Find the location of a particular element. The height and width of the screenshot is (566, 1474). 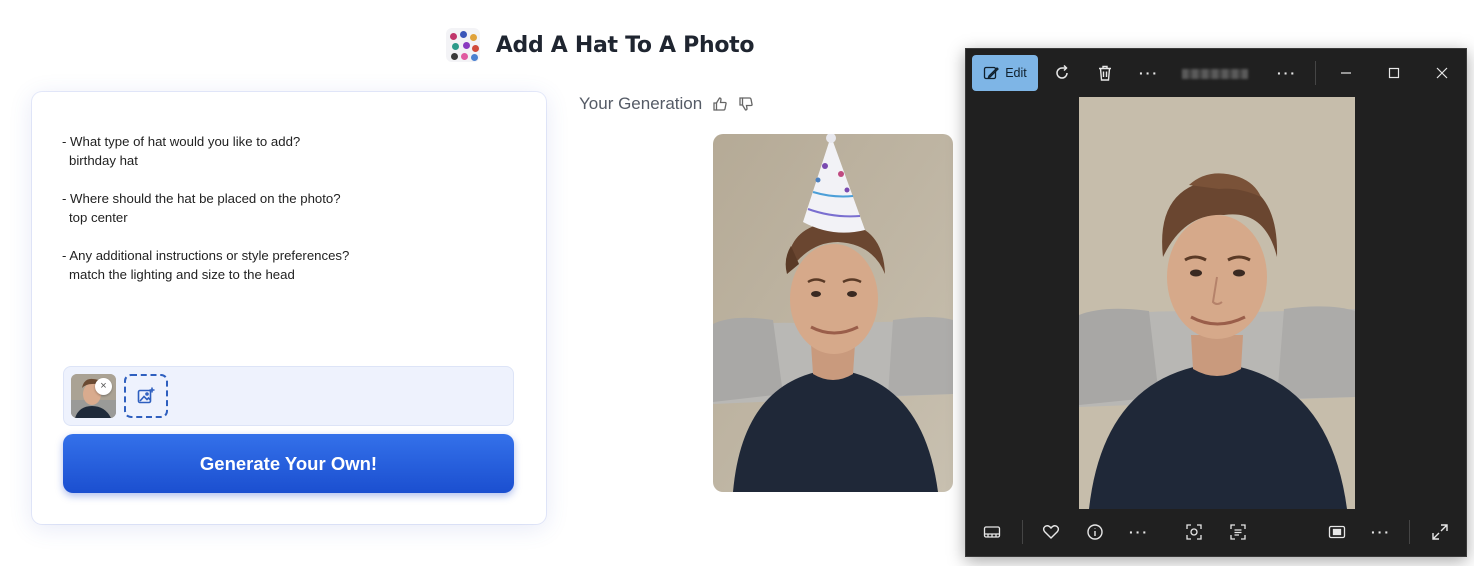

rotate-icon is located at coordinates (1062, 73).